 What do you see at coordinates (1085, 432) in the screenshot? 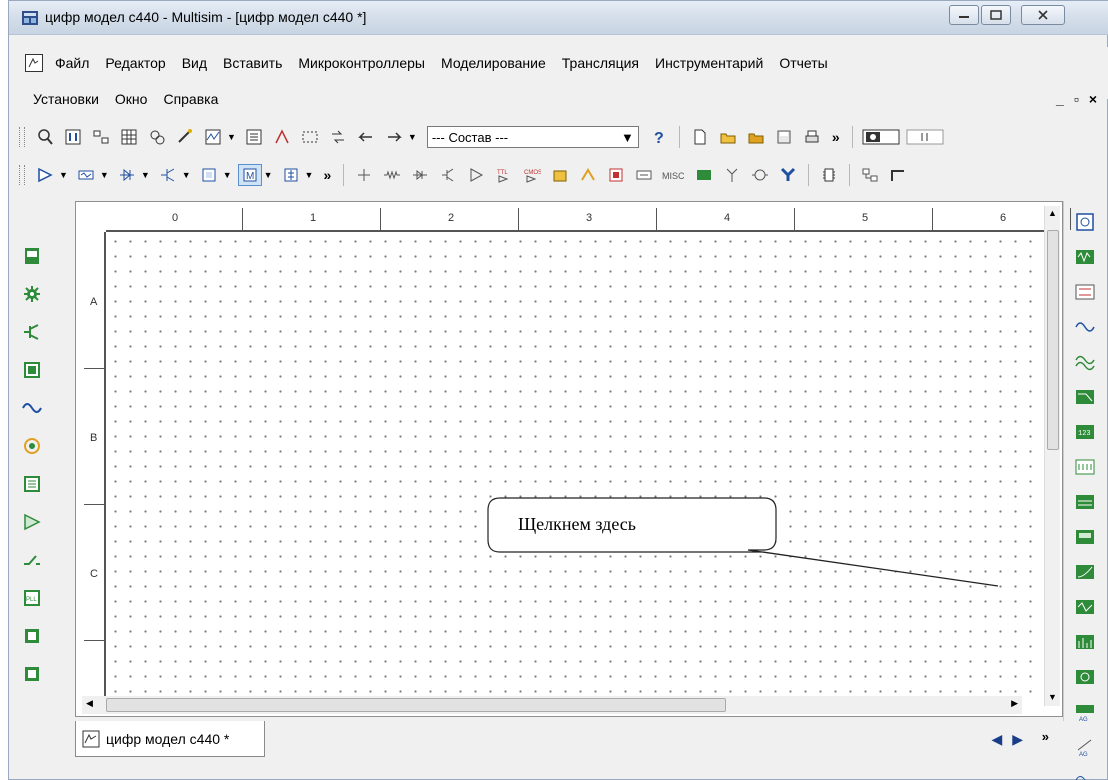
I see `frequency-counter-icon: 123` at bounding box center [1085, 432].